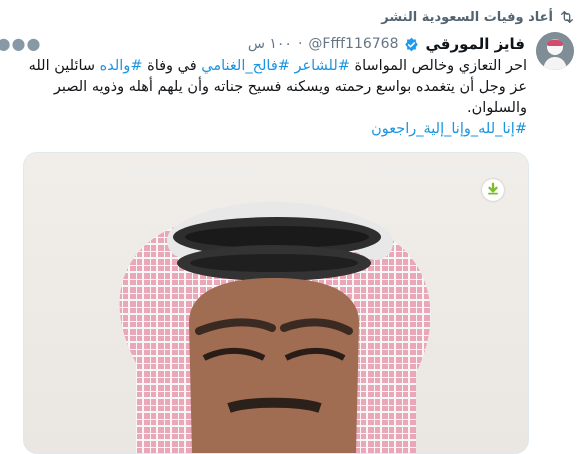 Image resolution: width=587 pixels, height=454 pixels. I want to click on display-name: فايز المورقي, so click(475, 44).